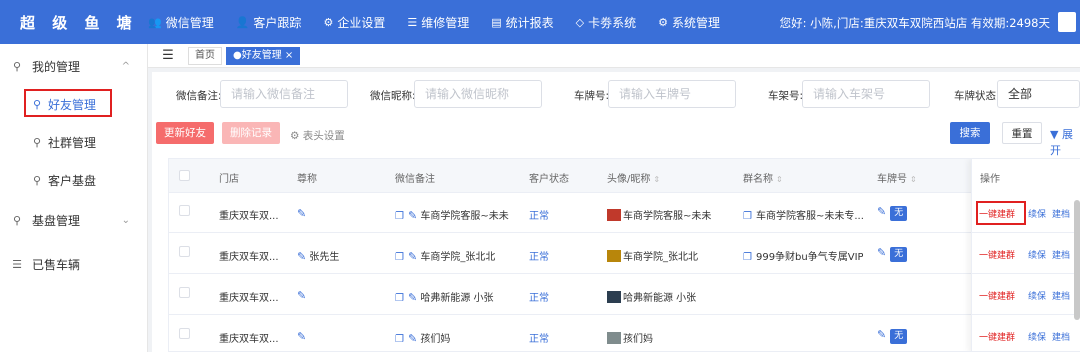 The height and width of the screenshot is (352, 1080). What do you see at coordinates (899, 213) in the screenshot?
I see `plate-badge: 无` at bounding box center [899, 213].